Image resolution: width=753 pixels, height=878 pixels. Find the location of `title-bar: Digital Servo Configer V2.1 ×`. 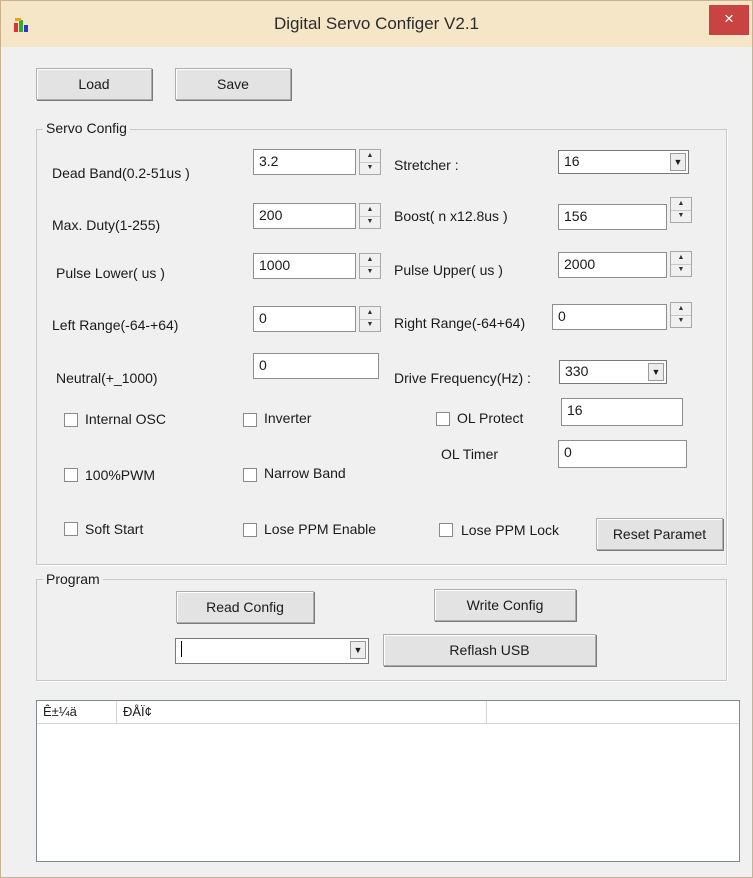

title-bar: Digital Servo Configer V2.1 × is located at coordinates (376, 24).